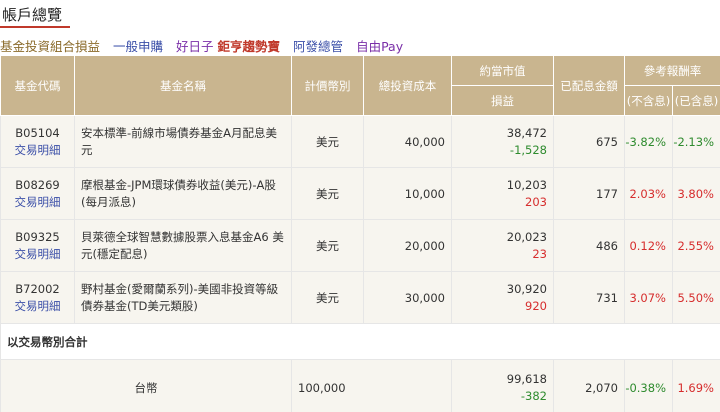 Image resolution: width=720 pixels, height=412 pixels. What do you see at coordinates (183, 297) in the screenshot?
I see `fund-name: 野村基金(愛爾蘭系列)-美國非投資等級債券基金(TD美元類股)` at bounding box center [183, 297].